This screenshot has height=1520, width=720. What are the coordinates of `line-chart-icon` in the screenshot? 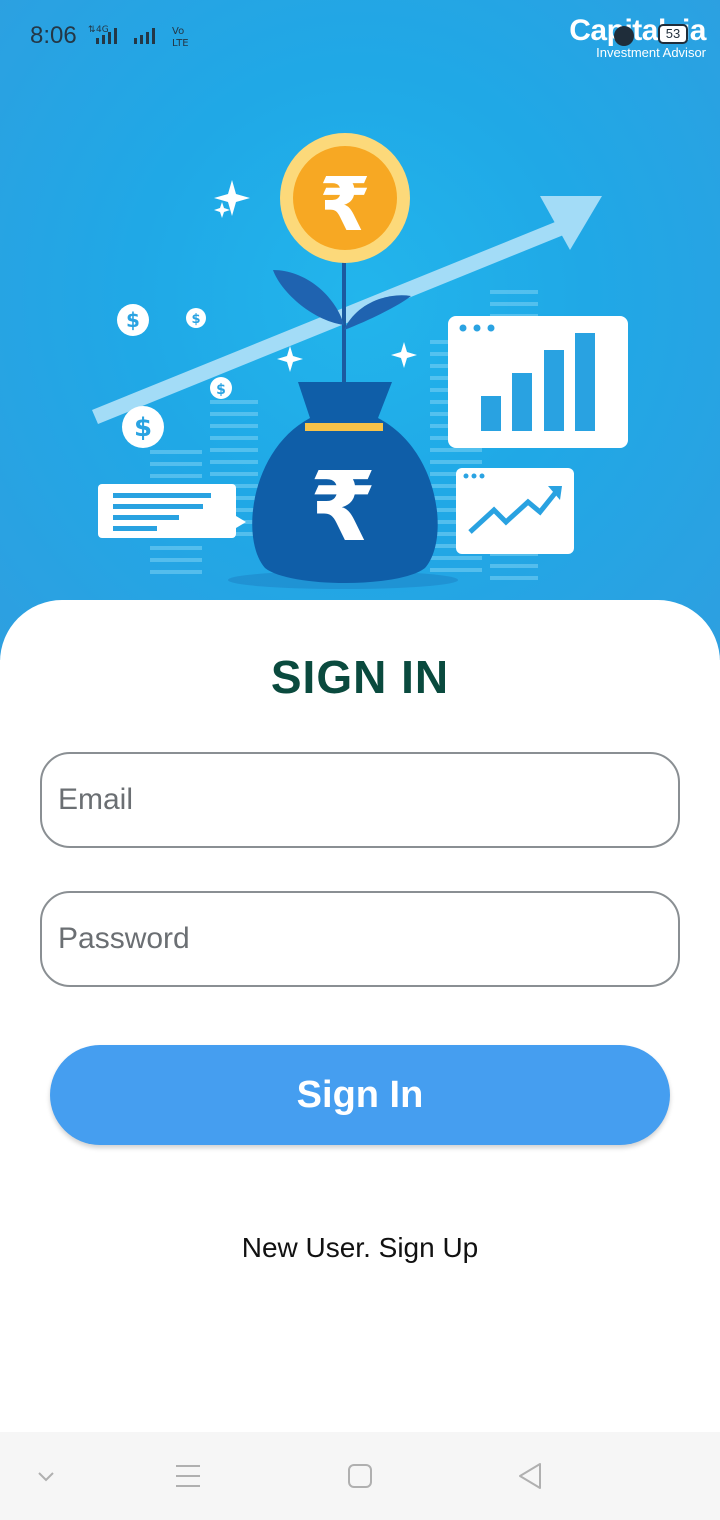 It's located at (515, 511).